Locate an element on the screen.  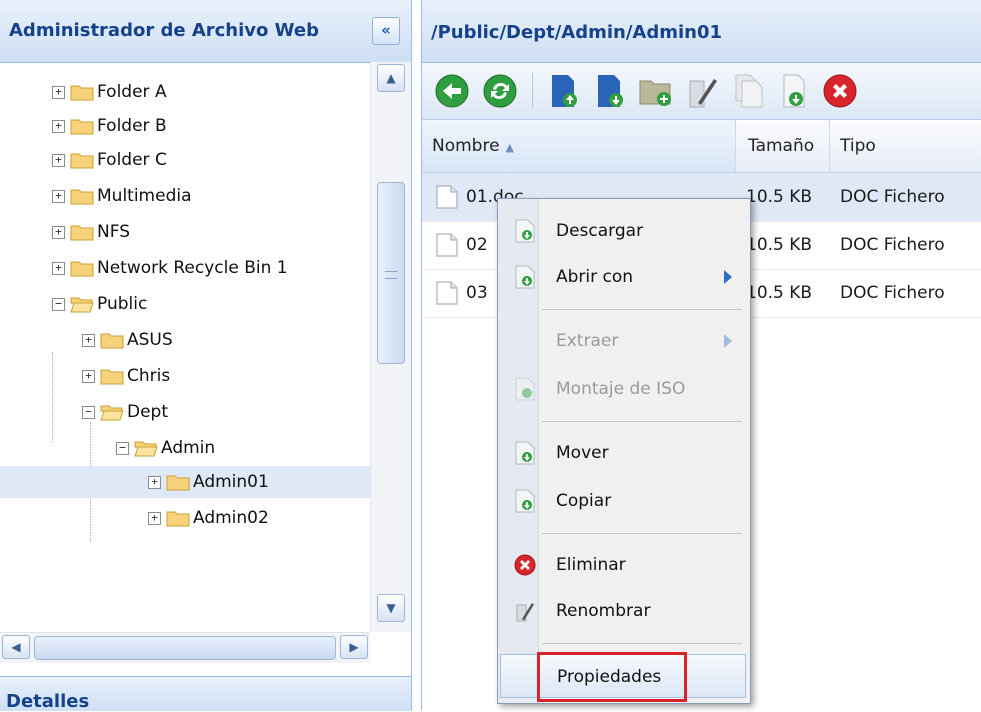
toolbar-separator is located at coordinates (532, 91).